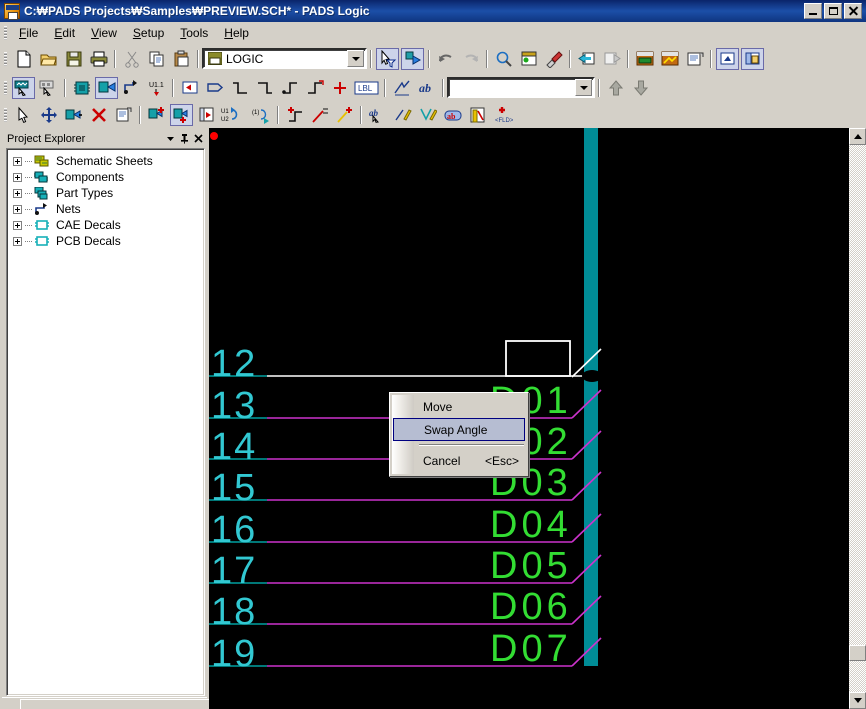 Image resolution: width=866 pixels, height=709 pixels. I want to click on sheet-connector-button, so click(189, 88).